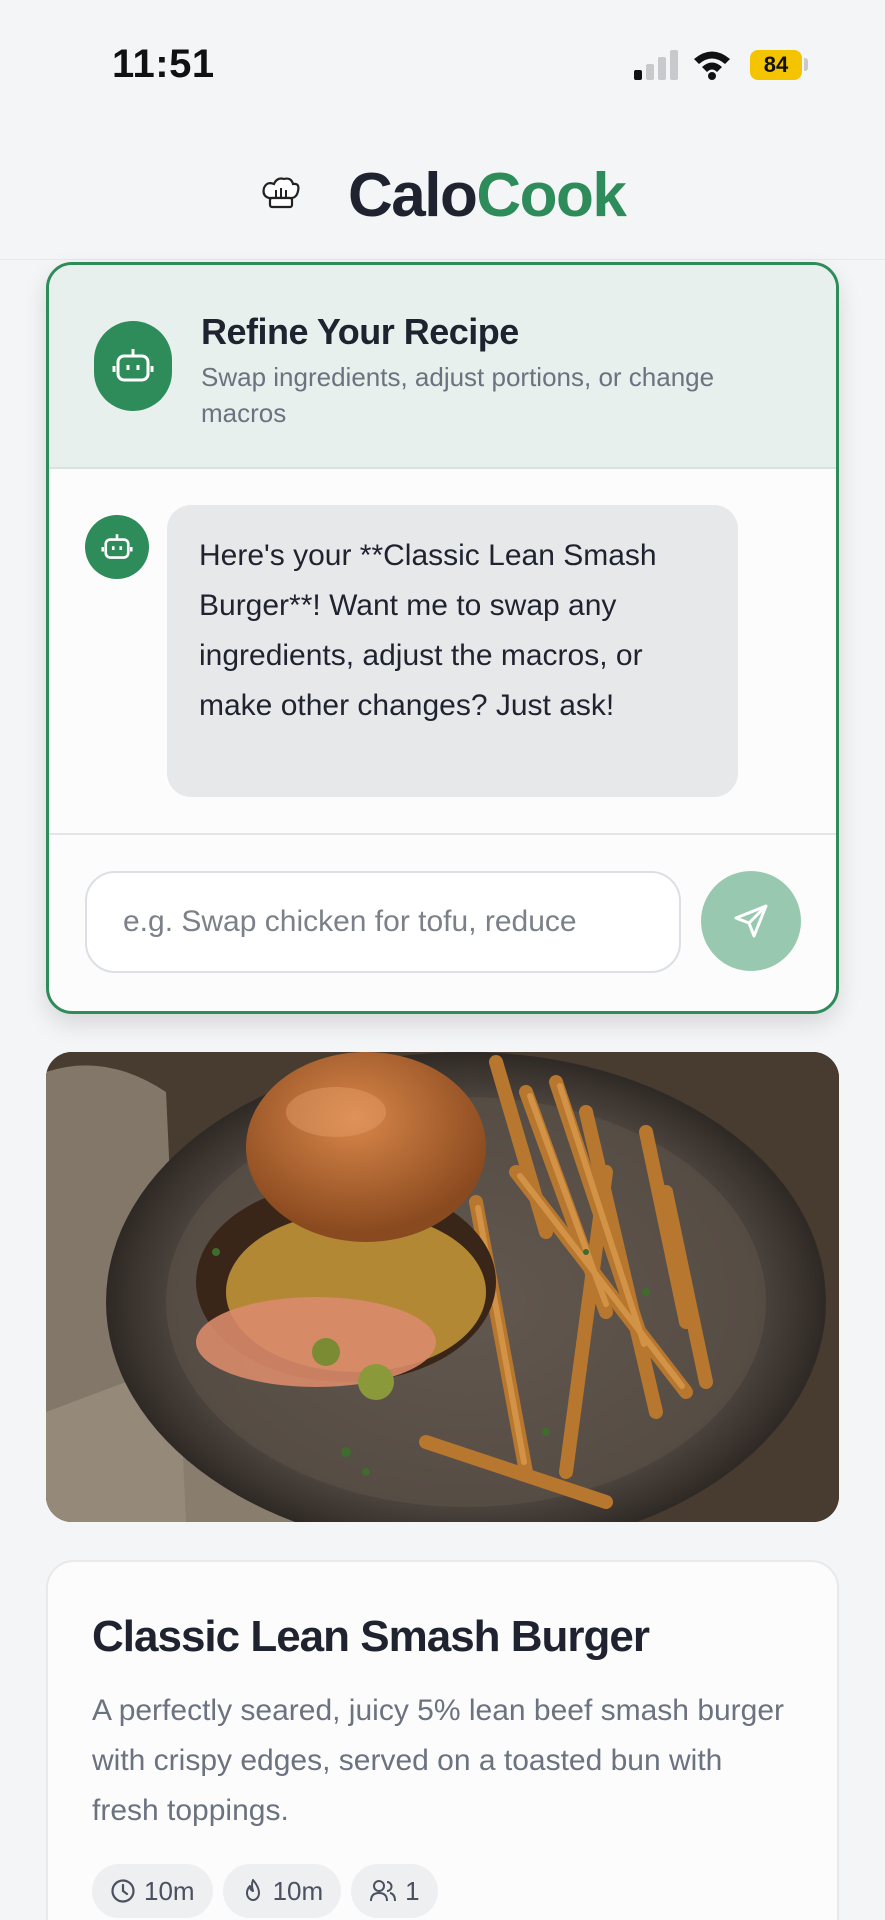 The image size is (885, 1920). Describe the element at coordinates (412, 1890) in the screenshot. I see `servings-label: 1` at that location.